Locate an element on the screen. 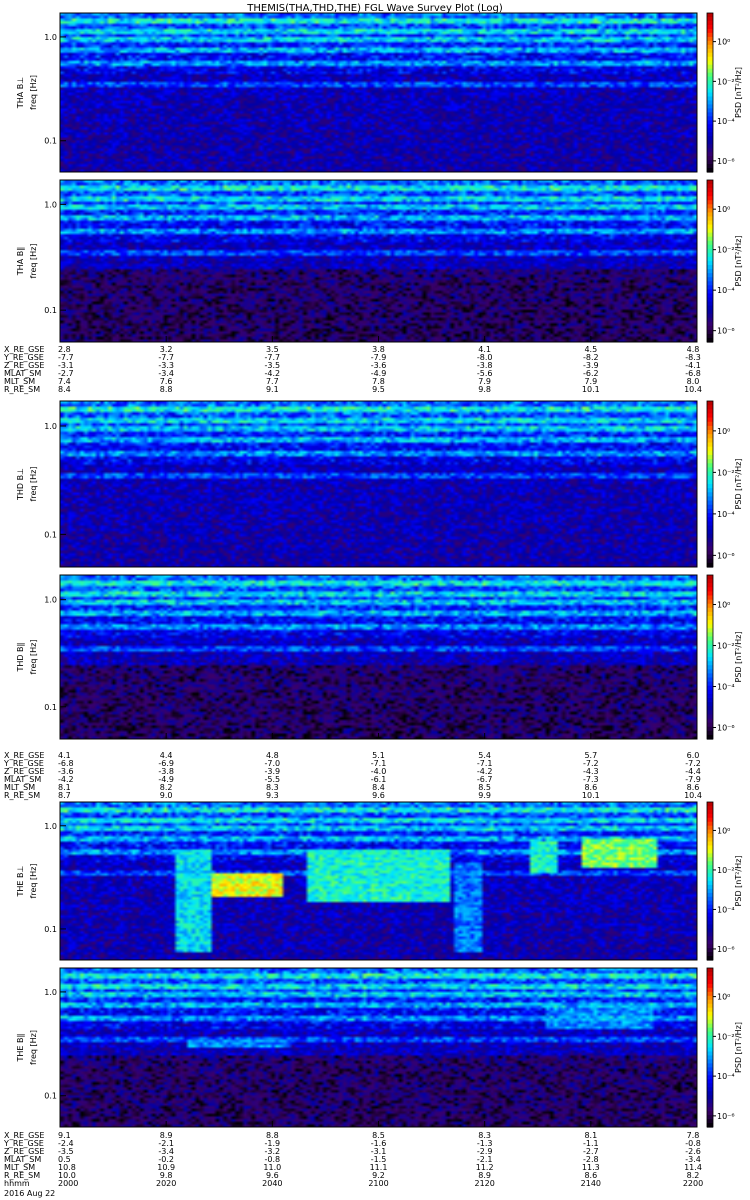 This screenshot has height=1200, width=750. ephemeris-value: 10.4 is located at coordinates (693, 389).